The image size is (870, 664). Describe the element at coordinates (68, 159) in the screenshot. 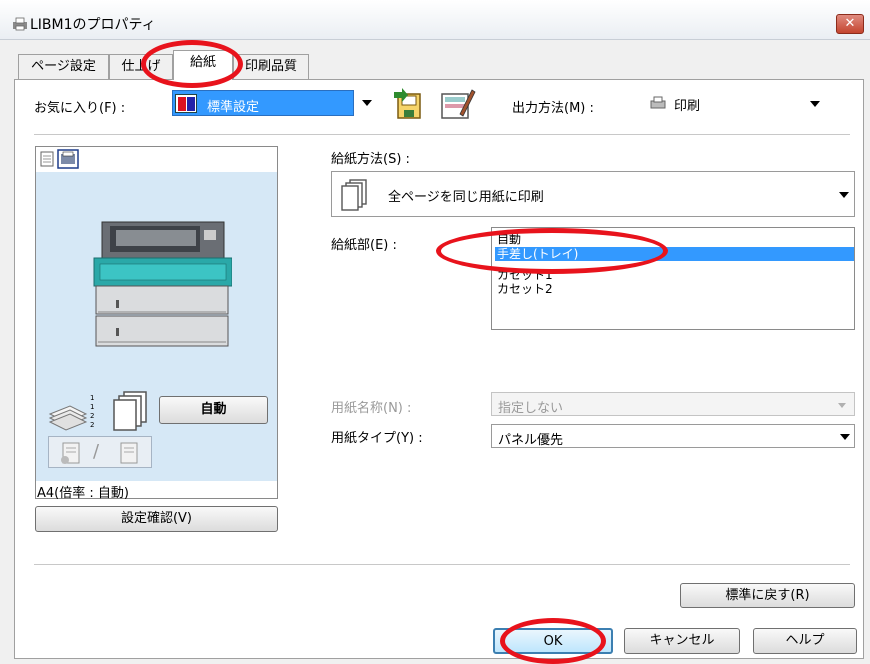

I see `printer-view-icon` at that location.